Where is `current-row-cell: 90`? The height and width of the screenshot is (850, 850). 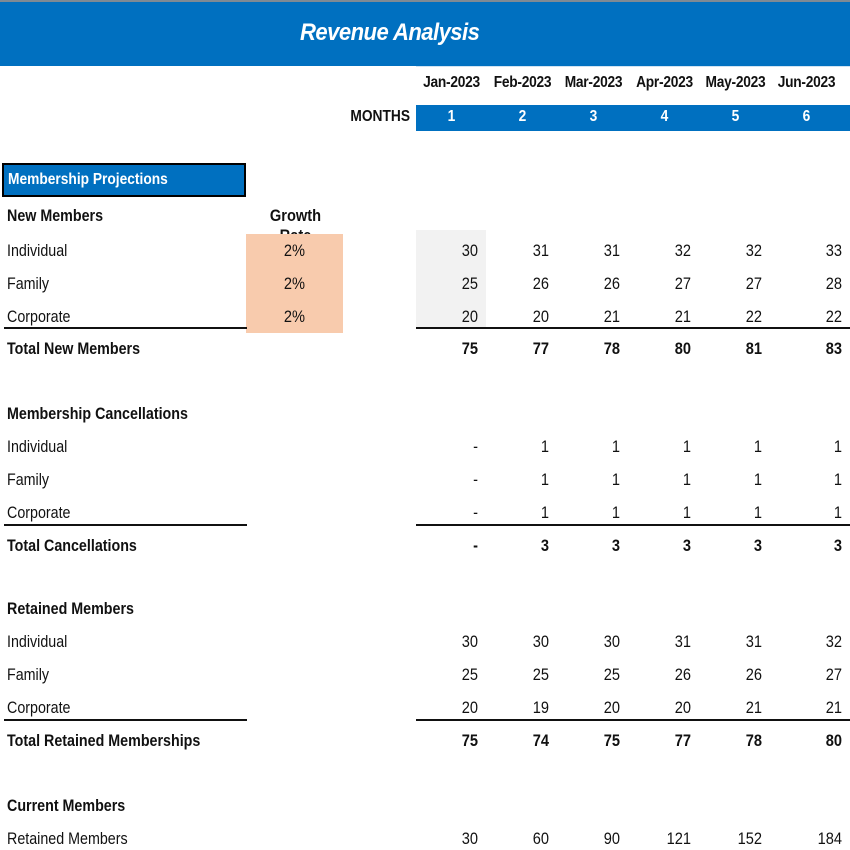 current-row-cell: 90 is located at coordinates (594, 839).